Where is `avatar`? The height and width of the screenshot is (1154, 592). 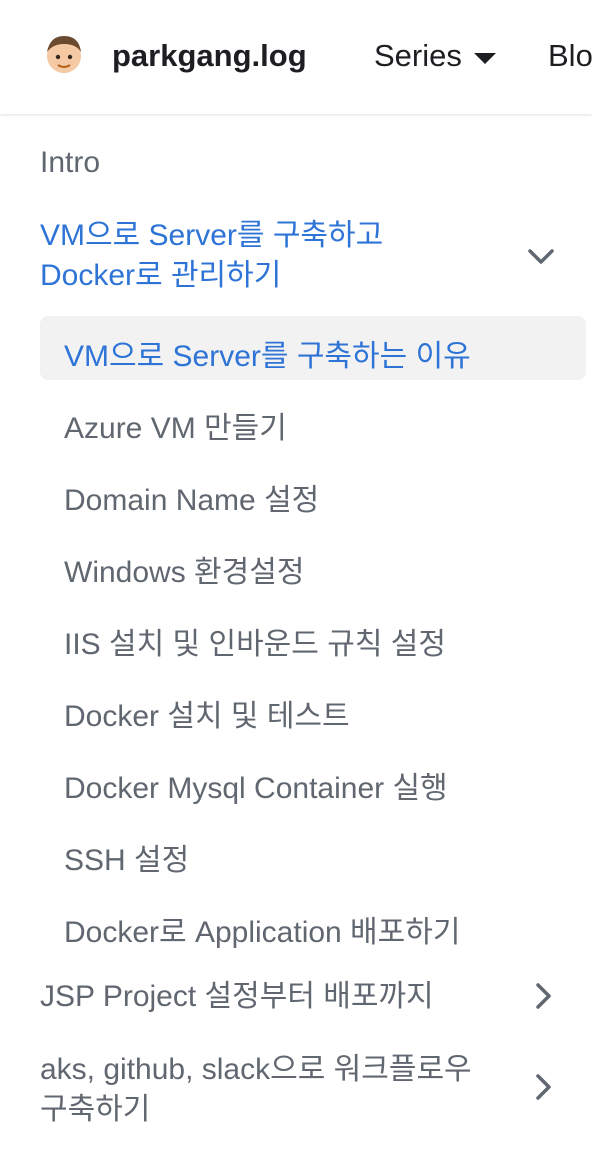 avatar is located at coordinates (64, 54).